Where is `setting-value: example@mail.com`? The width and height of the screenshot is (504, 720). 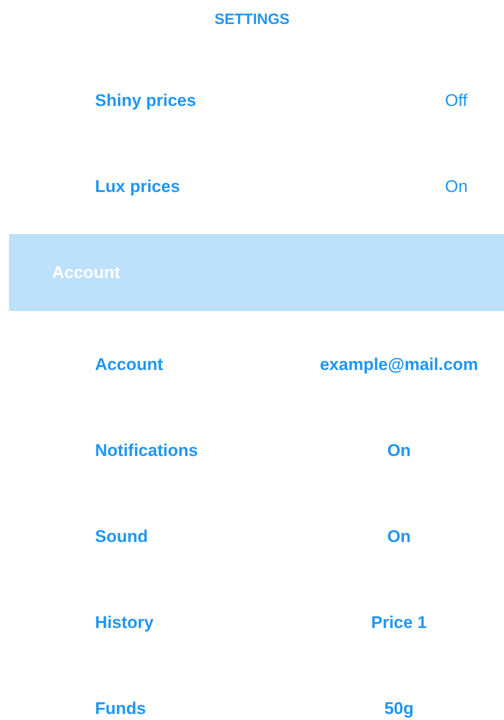 setting-value: example@mail.com is located at coordinates (399, 365).